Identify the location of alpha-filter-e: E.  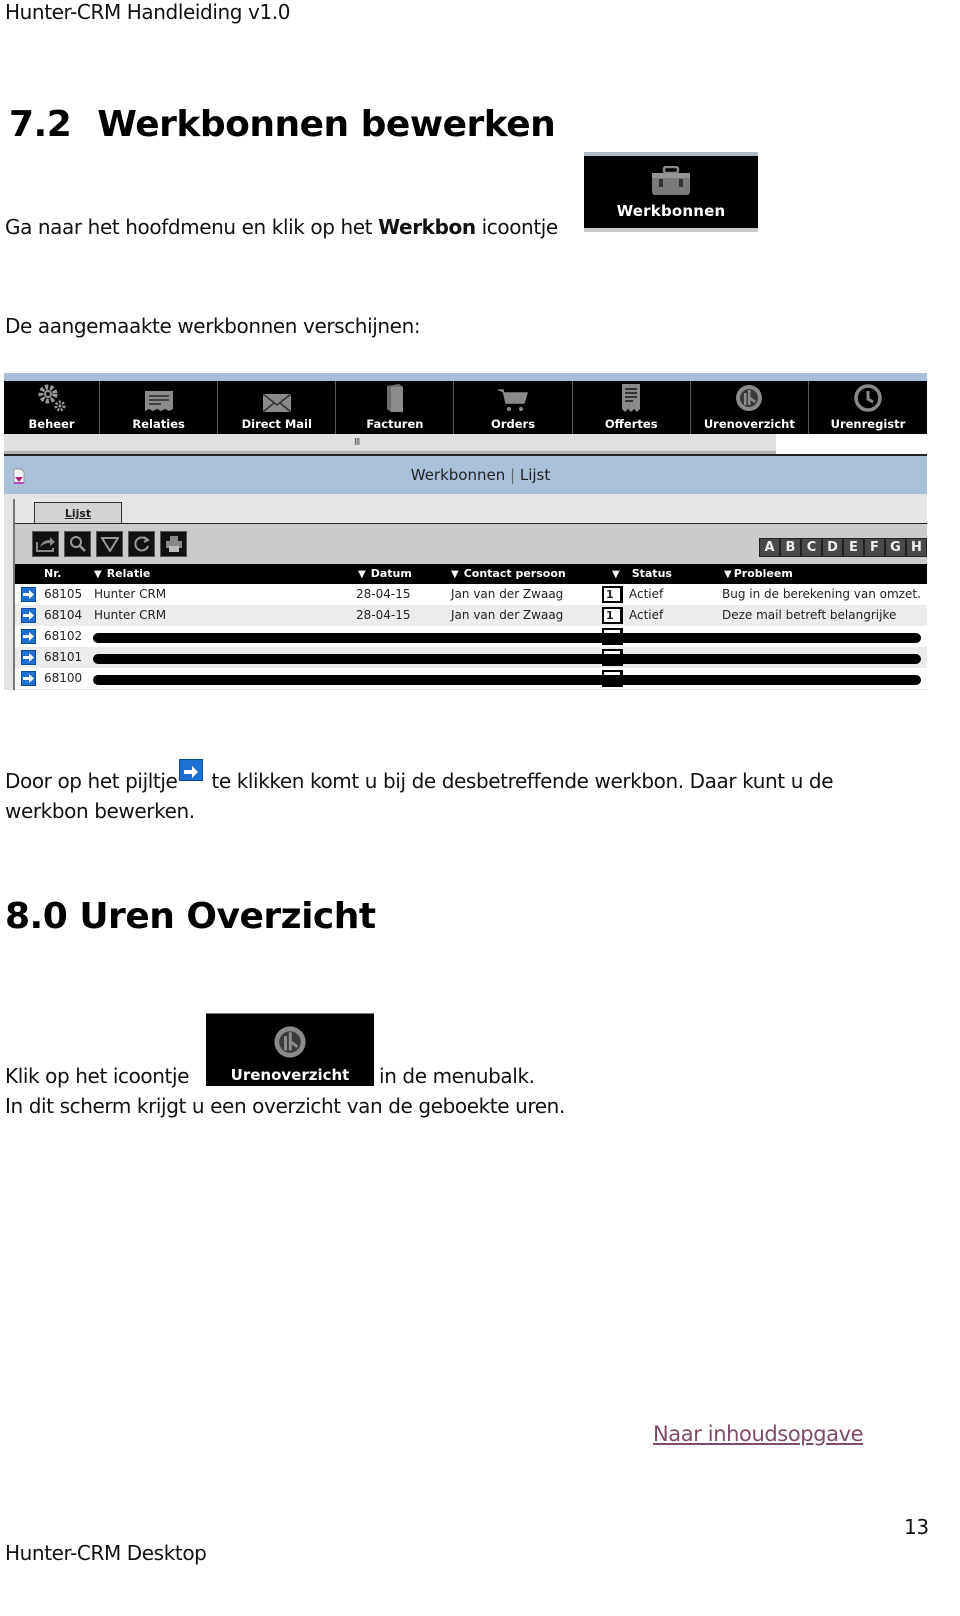
(853, 547).